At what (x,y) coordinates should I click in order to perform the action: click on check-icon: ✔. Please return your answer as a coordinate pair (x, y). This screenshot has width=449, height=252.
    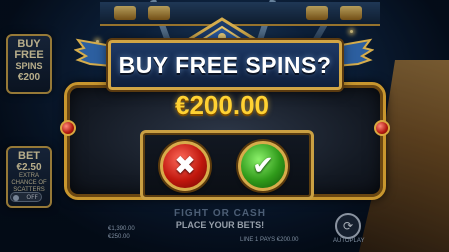
    Looking at the image, I should click on (263, 166).